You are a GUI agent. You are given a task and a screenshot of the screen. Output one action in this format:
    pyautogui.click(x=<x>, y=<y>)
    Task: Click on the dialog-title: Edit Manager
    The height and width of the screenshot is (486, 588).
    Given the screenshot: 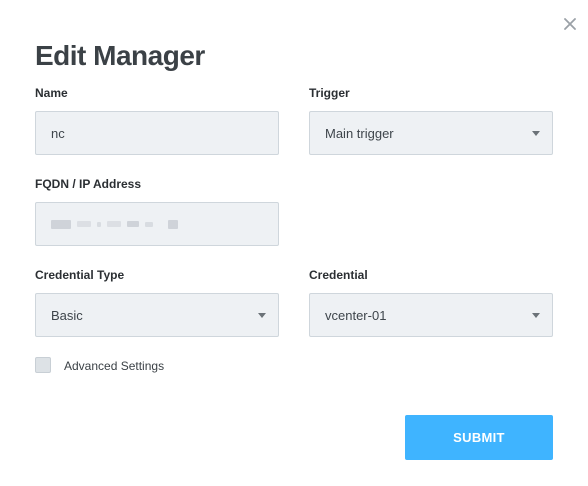 What is the action you would take?
    pyautogui.click(x=120, y=55)
    